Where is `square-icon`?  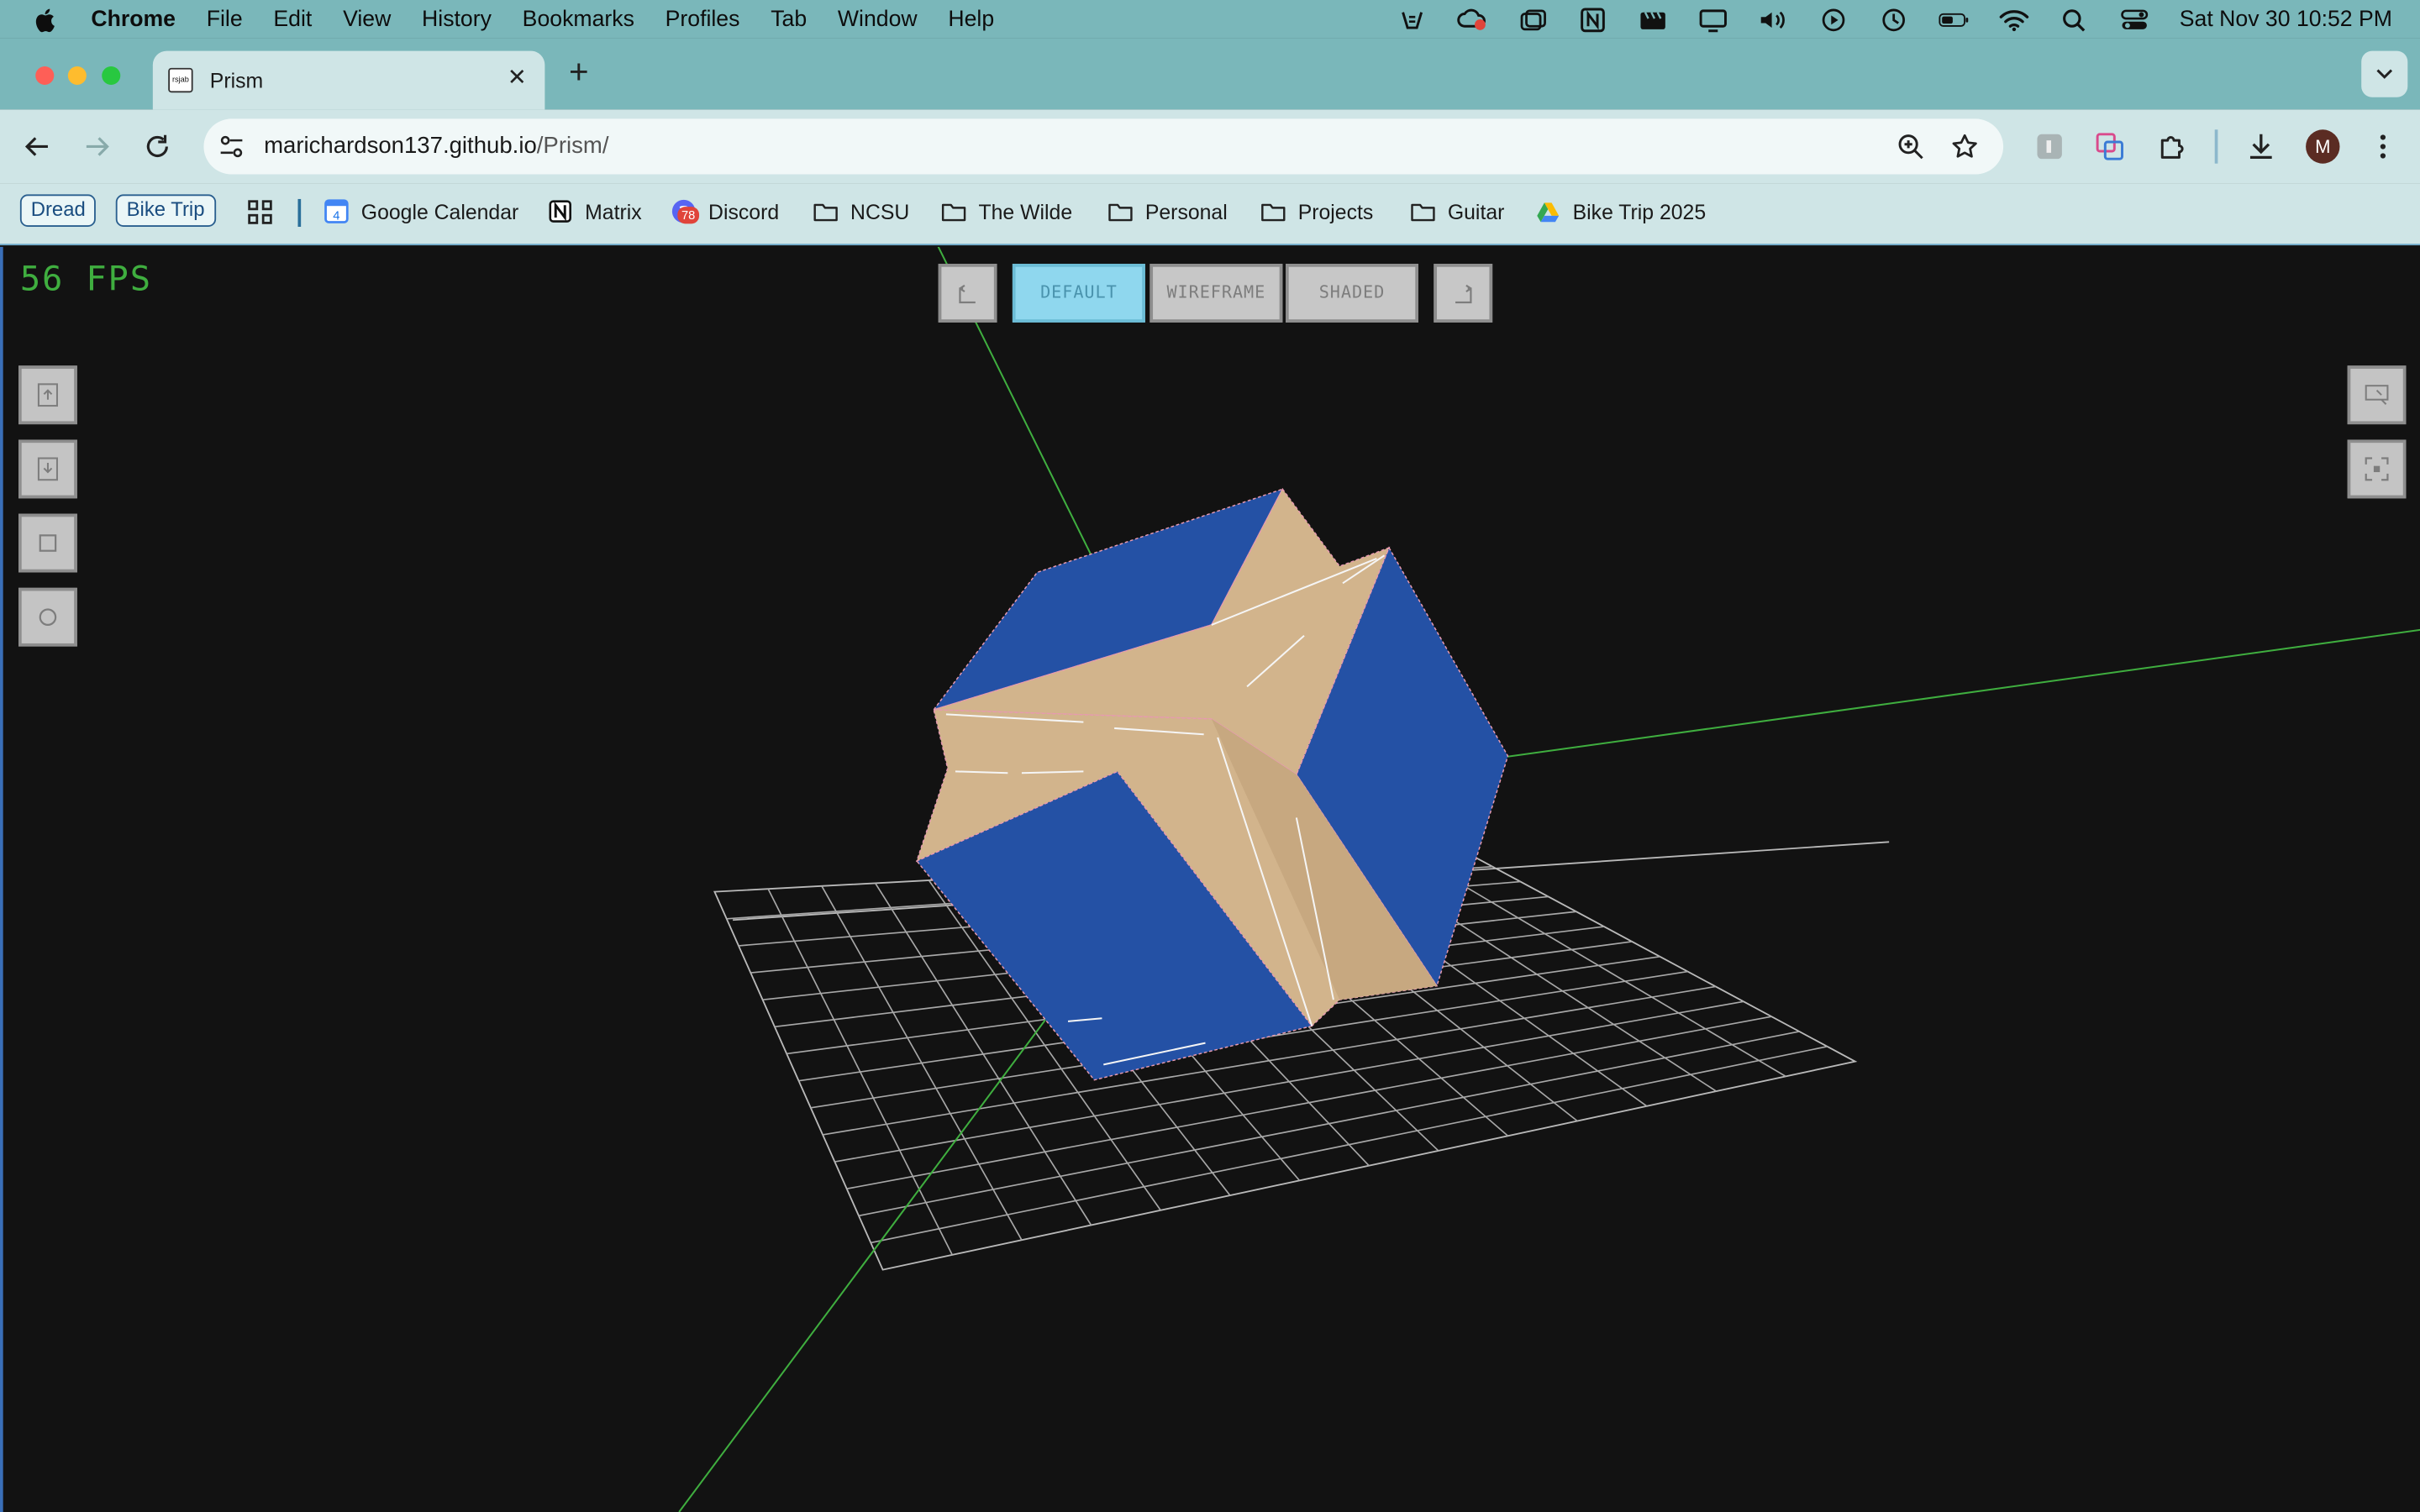
square-icon is located at coordinates (48, 543).